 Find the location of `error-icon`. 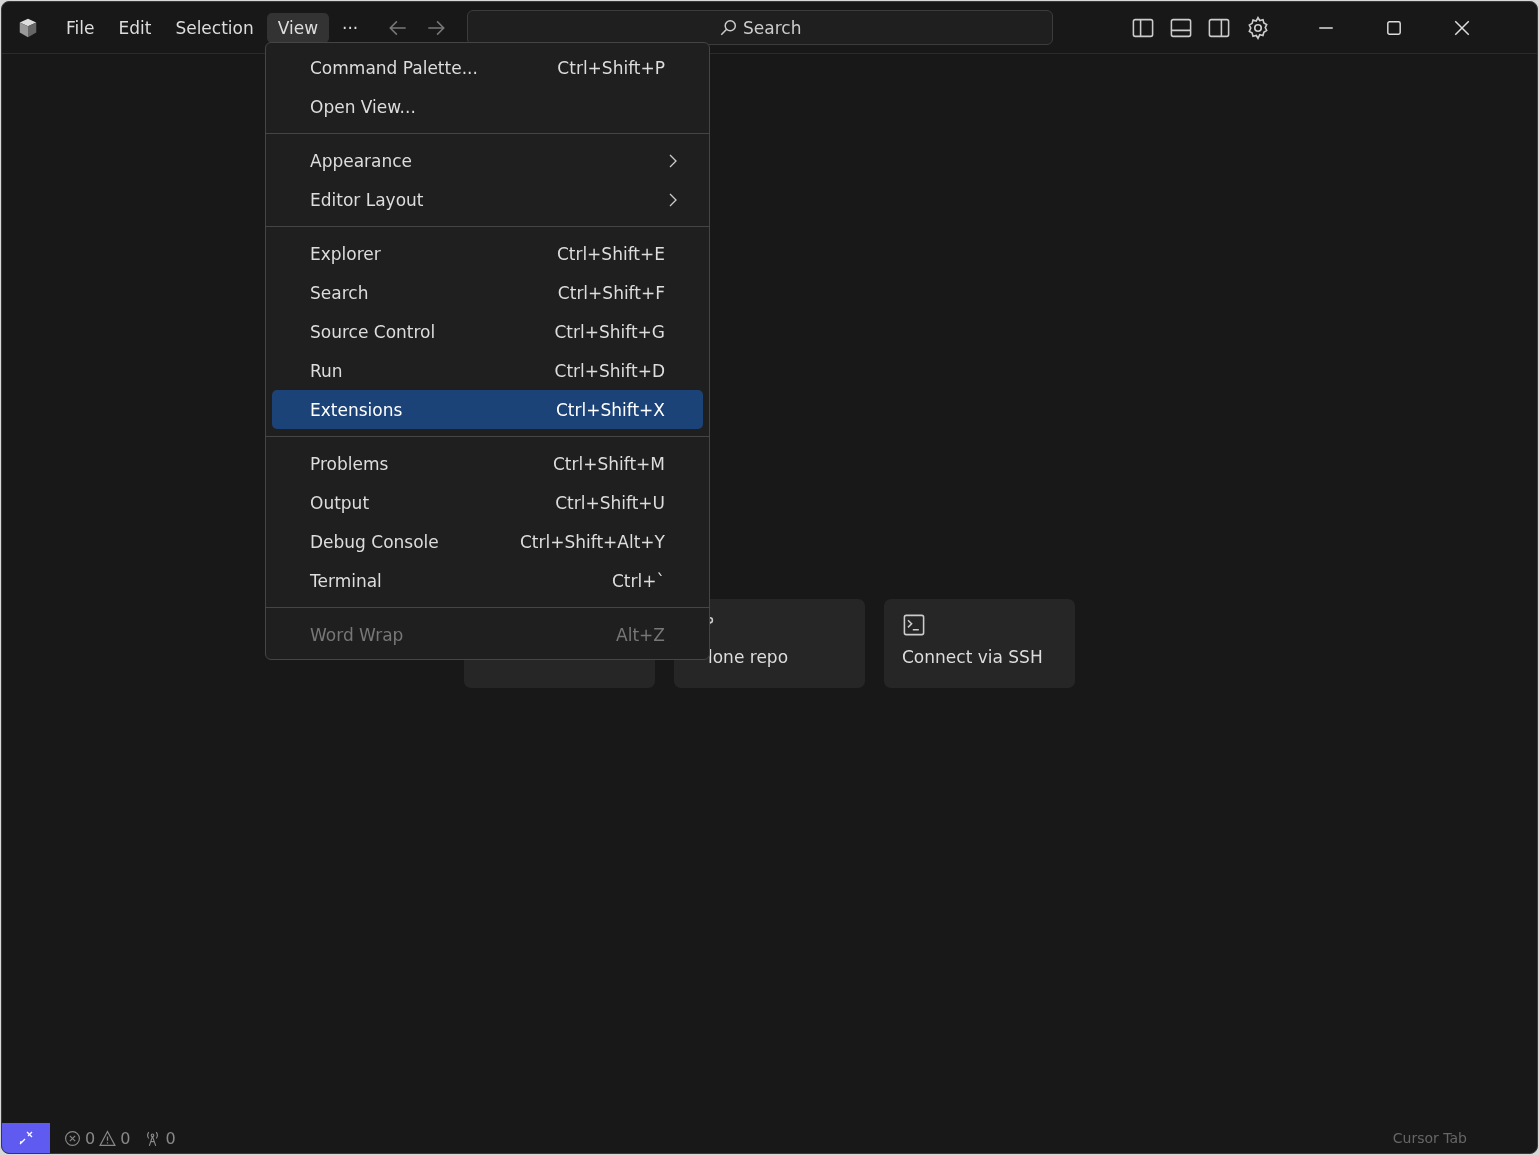

error-icon is located at coordinates (72, 1138).